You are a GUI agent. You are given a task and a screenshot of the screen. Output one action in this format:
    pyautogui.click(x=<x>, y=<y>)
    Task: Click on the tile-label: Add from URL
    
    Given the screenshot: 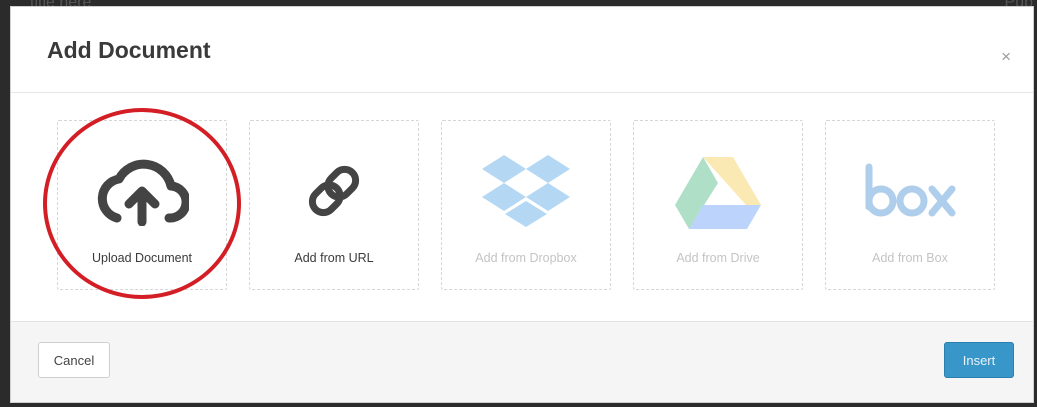 What is the action you would take?
    pyautogui.click(x=334, y=258)
    